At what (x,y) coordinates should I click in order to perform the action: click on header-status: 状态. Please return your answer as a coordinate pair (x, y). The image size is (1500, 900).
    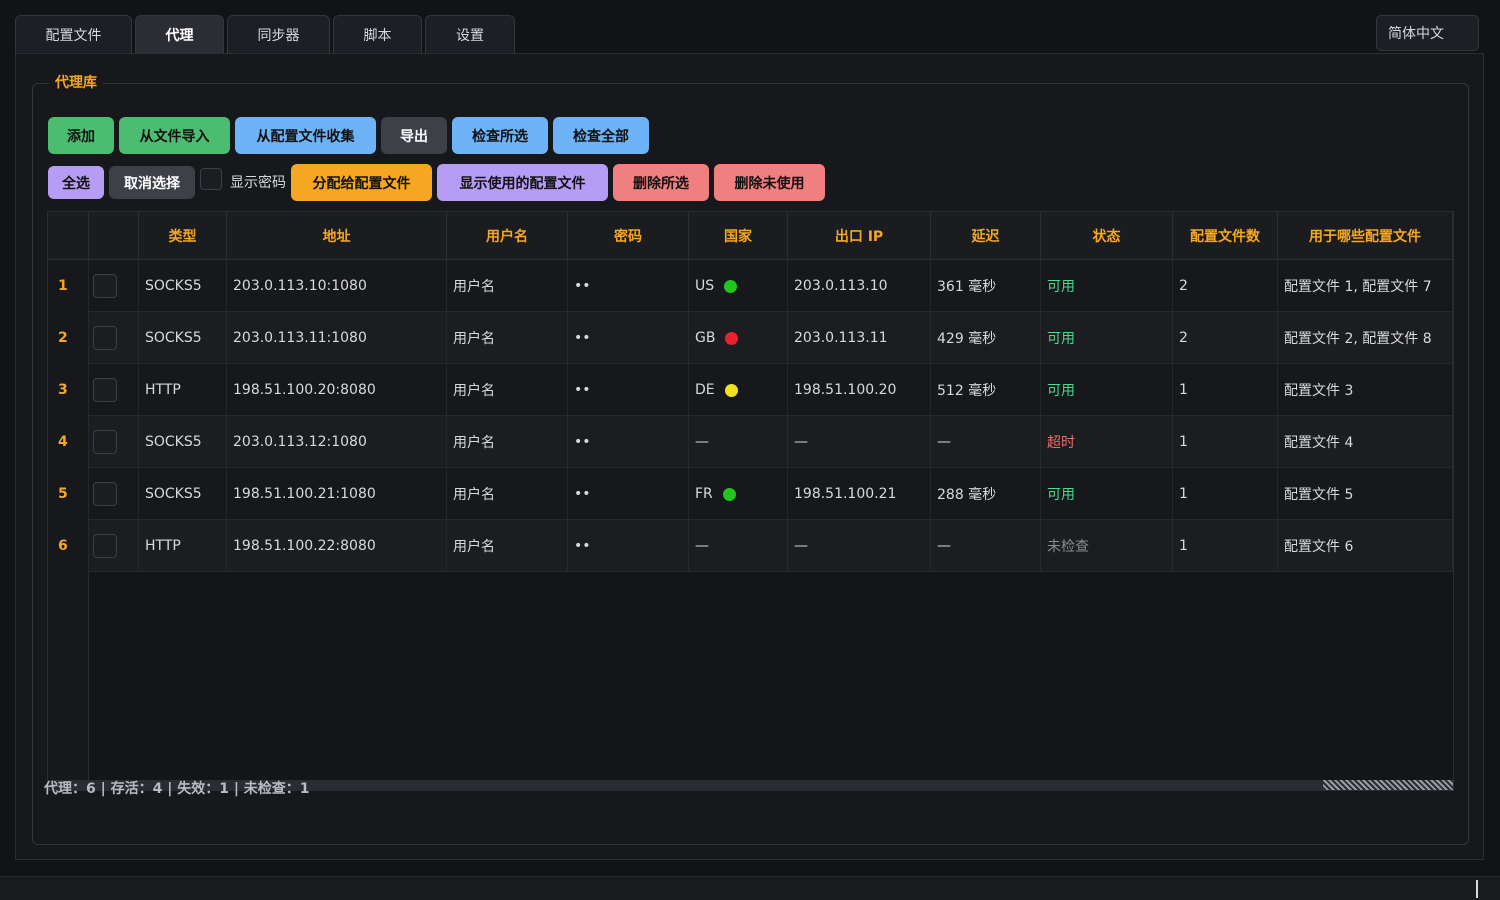
    Looking at the image, I should click on (1107, 236).